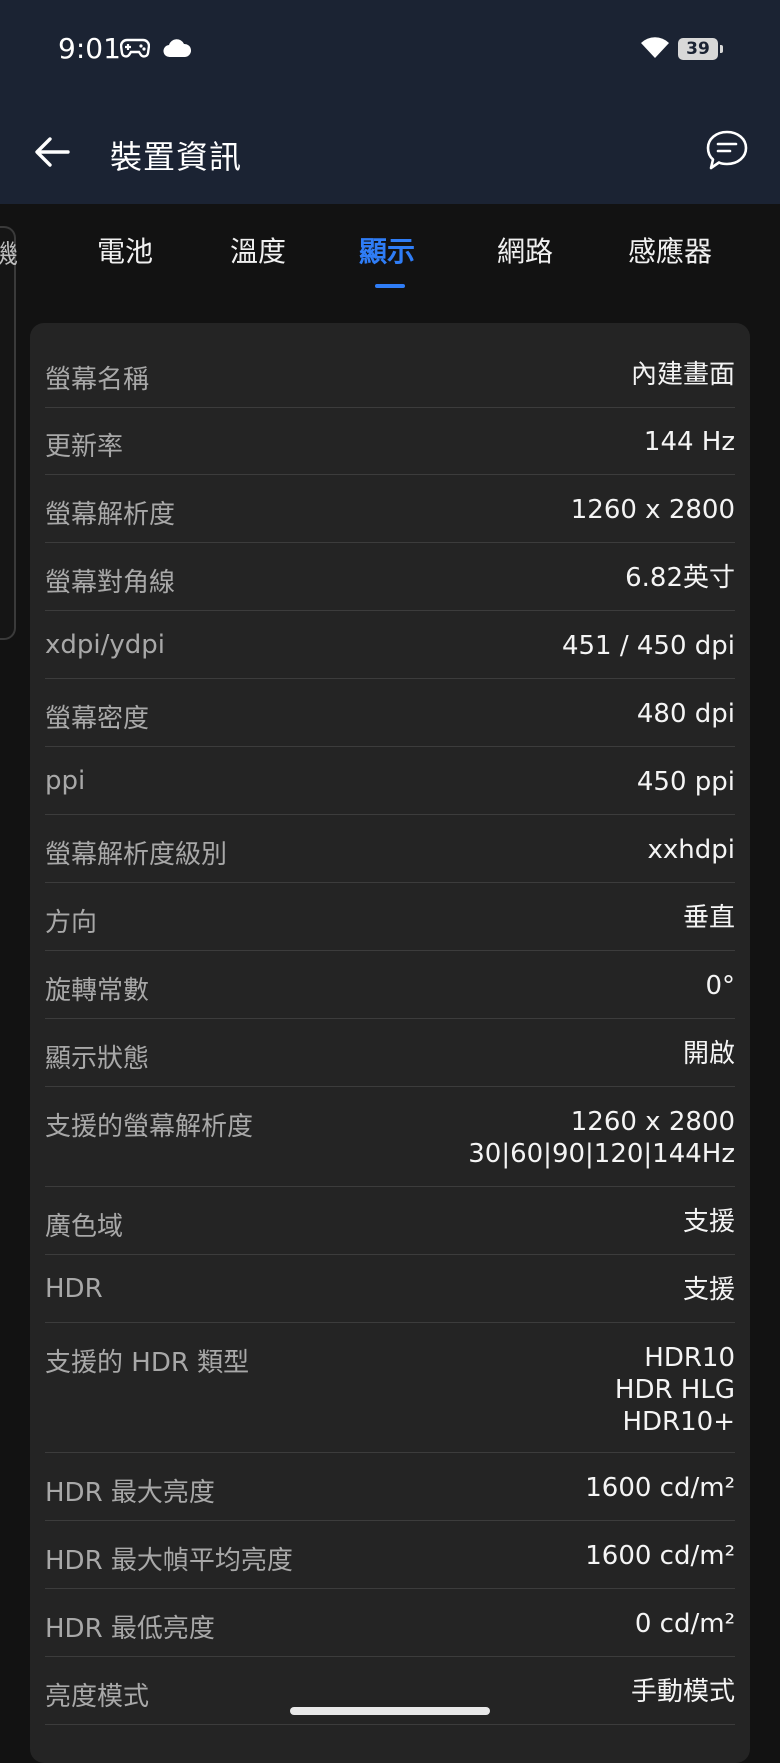 The width and height of the screenshot is (780, 1763). Describe the element at coordinates (684, 1624) in the screenshot. I see `info-value: 0 cd/m²` at that location.